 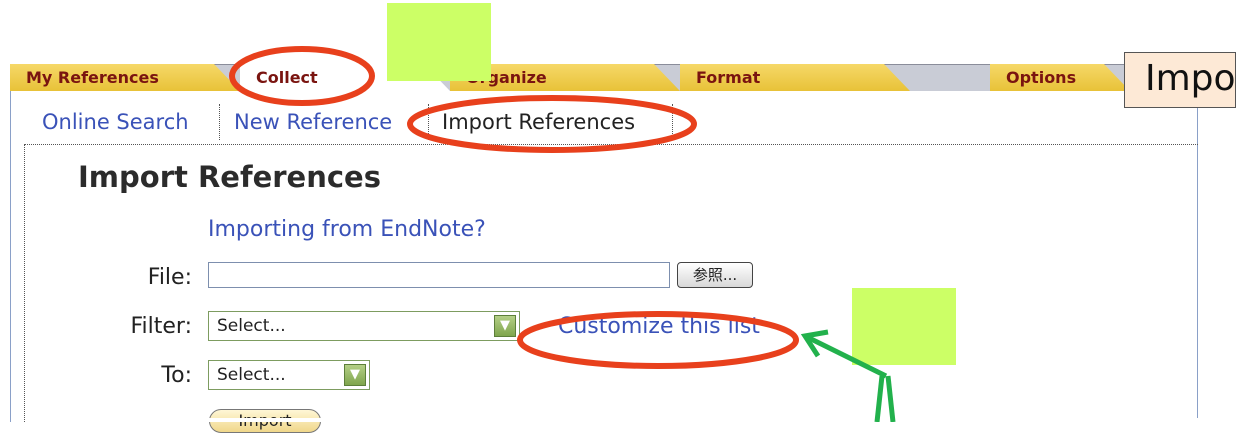 I want to click on subtab-online-search: Online Search, so click(x=115, y=122).